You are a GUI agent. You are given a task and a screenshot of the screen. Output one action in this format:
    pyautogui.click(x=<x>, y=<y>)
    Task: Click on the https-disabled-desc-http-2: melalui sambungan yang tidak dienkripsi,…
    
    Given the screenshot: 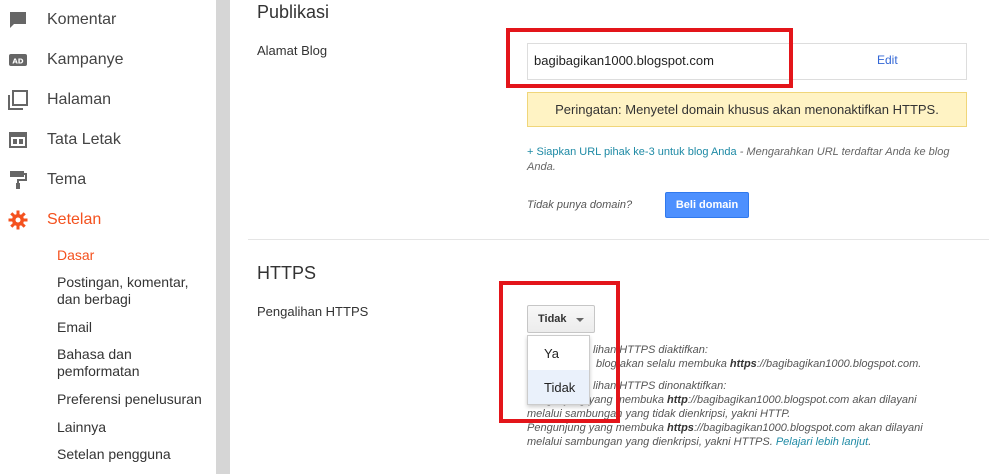 What is the action you would take?
    pyautogui.click(x=659, y=414)
    